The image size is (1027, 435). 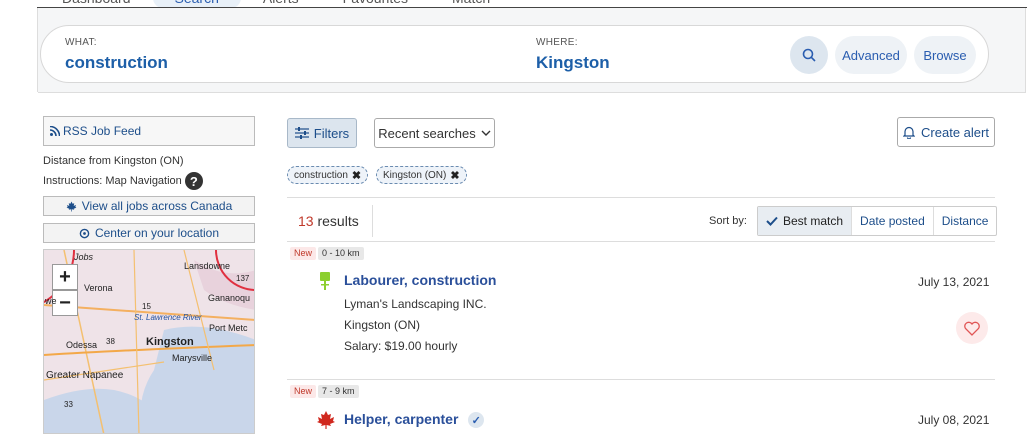 I want to click on chip-label: Kingston (ON), so click(x=415, y=175).